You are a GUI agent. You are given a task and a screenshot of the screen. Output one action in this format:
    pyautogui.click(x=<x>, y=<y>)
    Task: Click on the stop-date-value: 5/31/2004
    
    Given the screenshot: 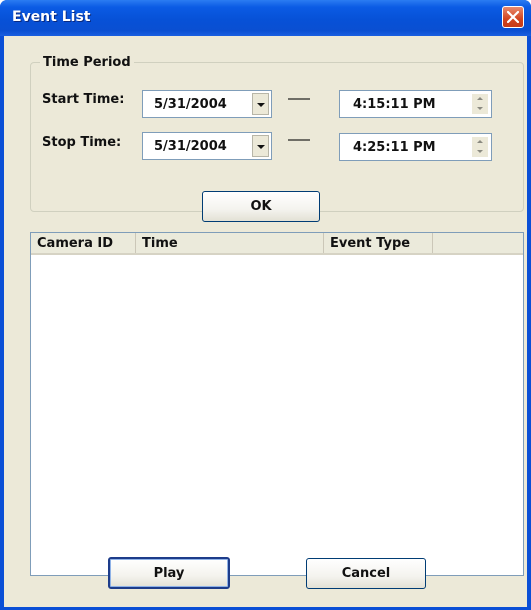 What is the action you would take?
    pyautogui.click(x=190, y=146)
    